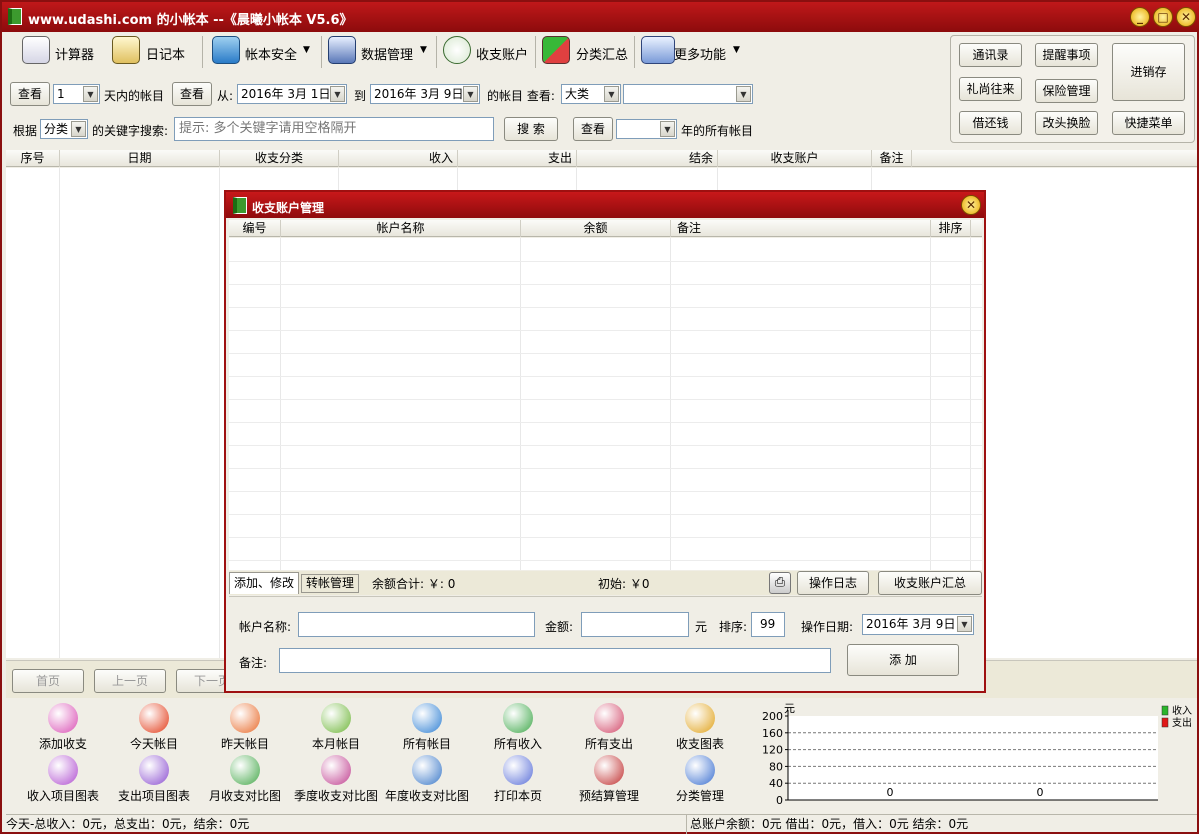 This screenshot has height=834, width=1199. Describe the element at coordinates (700, 743) in the screenshot. I see `function-button-label: 收支图表` at that location.